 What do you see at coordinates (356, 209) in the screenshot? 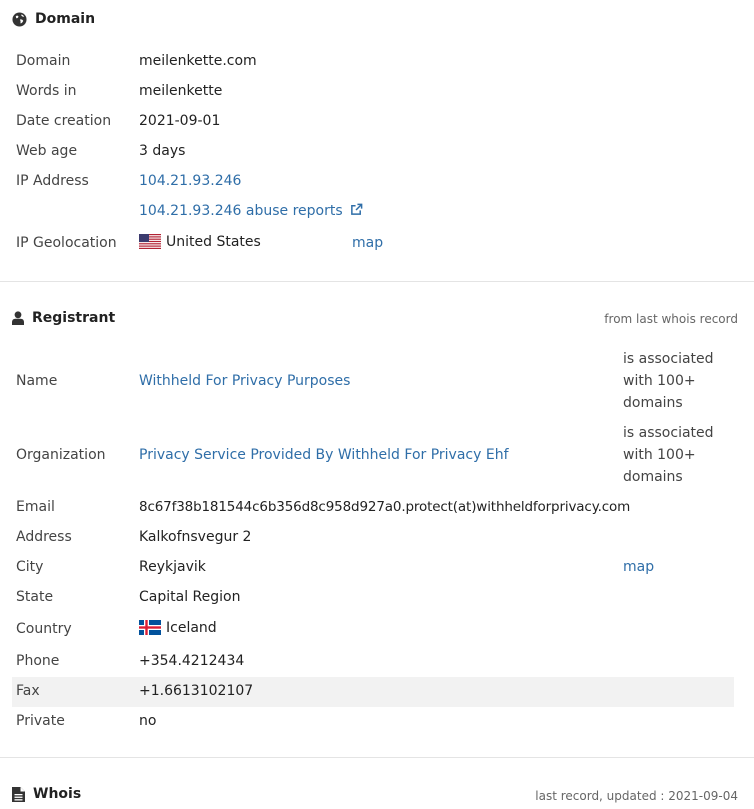
I see `external-link-icon` at bounding box center [356, 209].